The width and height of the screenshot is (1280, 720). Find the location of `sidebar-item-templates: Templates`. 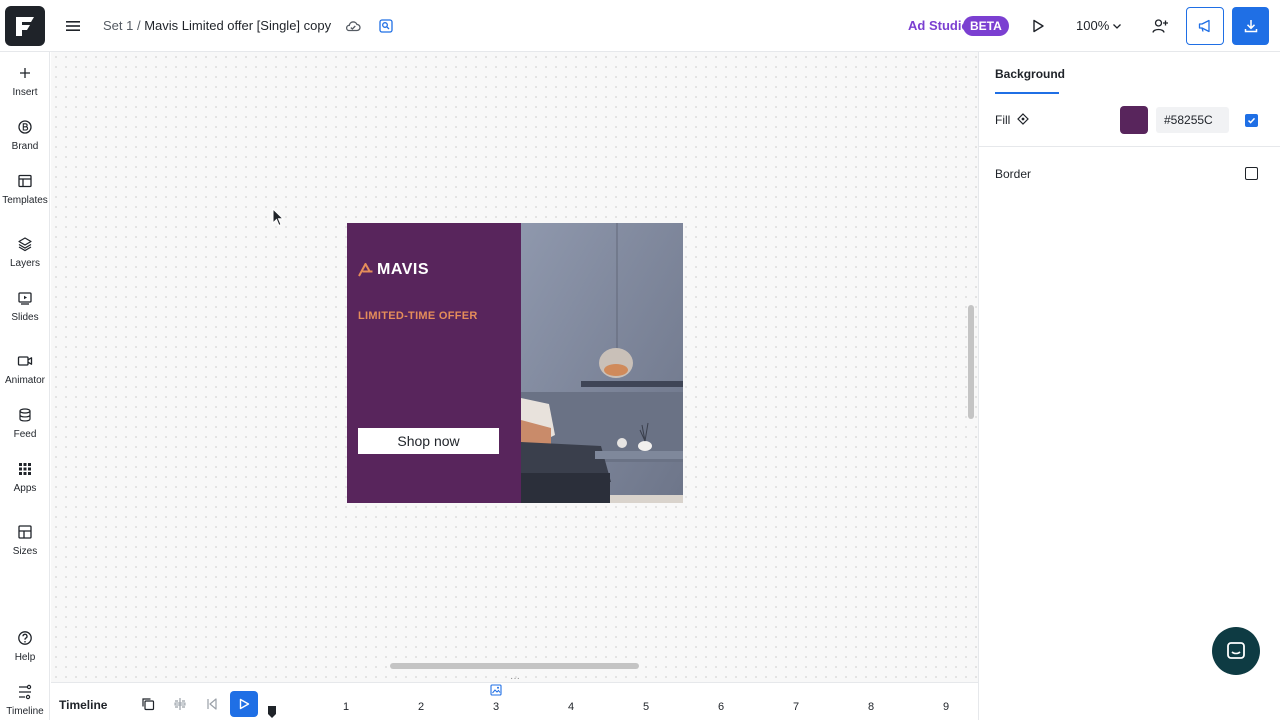

sidebar-item-templates: Templates is located at coordinates (25, 189).